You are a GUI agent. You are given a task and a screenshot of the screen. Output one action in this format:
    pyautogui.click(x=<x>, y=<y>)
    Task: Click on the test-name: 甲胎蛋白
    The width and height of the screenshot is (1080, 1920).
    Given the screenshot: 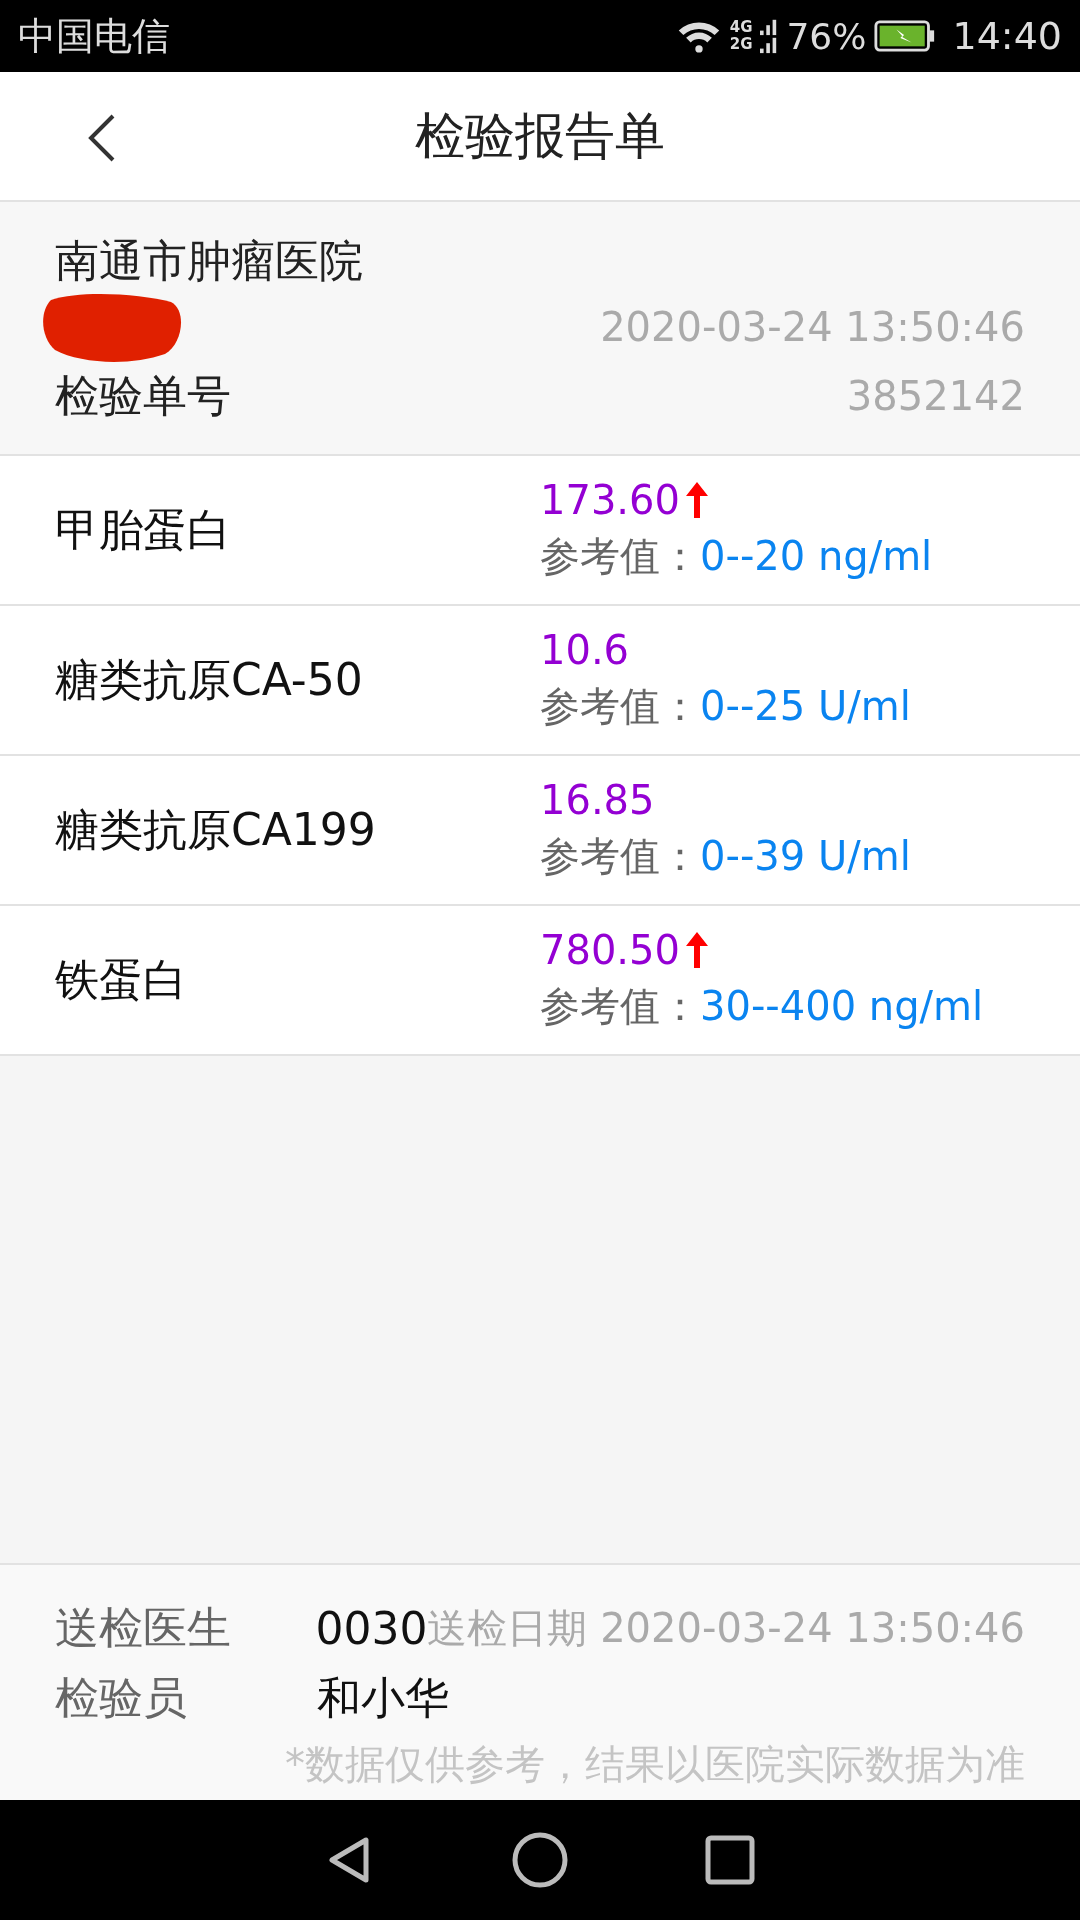 What is the action you would take?
    pyautogui.click(x=143, y=529)
    